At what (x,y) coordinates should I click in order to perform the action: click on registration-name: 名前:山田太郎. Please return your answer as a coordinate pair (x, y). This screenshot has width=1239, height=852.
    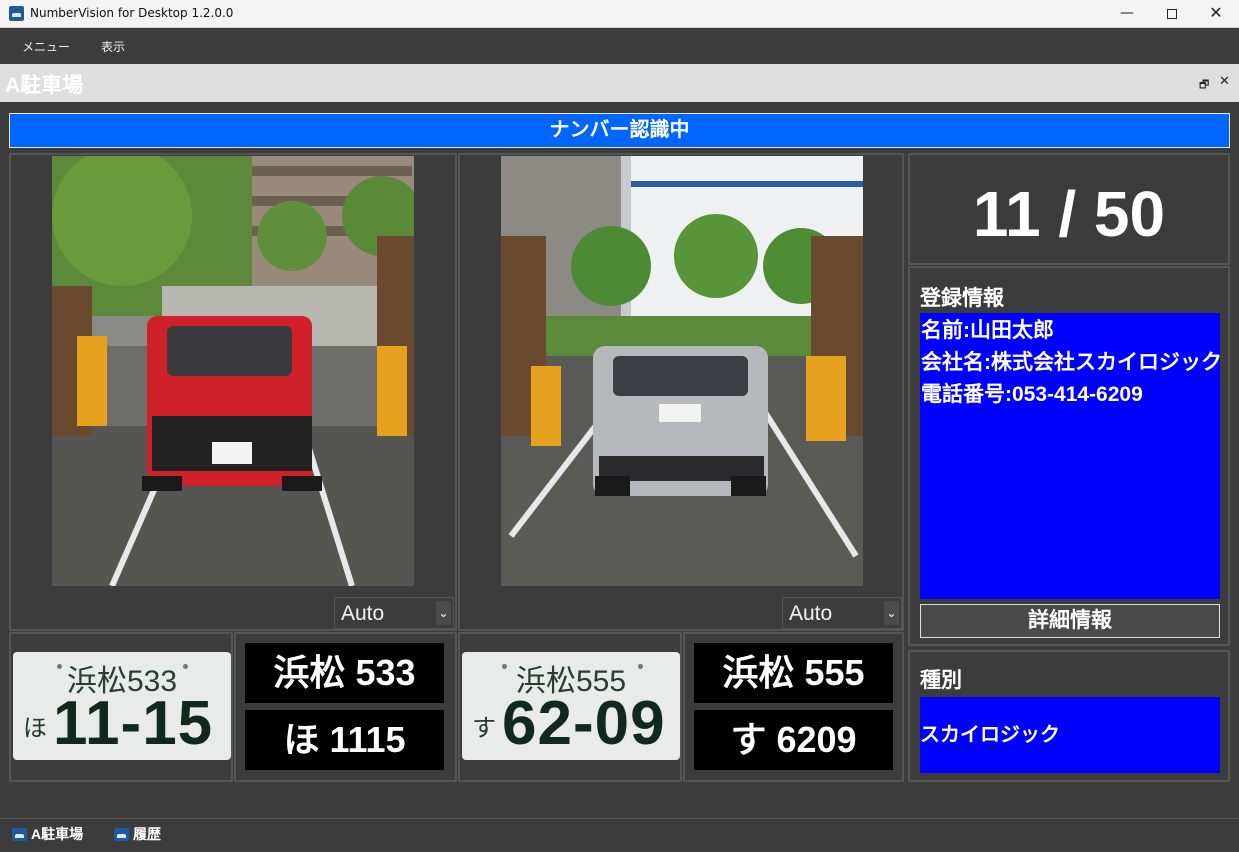
    Looking at the image, I should click on (987, 330).